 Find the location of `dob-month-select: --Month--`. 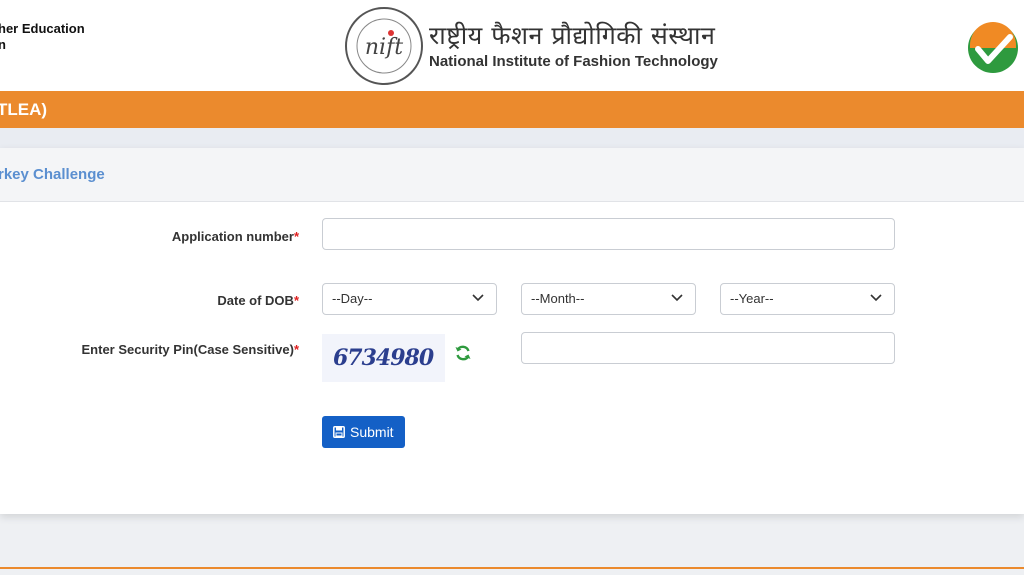

dob-month-select: --Month-- is located at coordinates (608, 299).